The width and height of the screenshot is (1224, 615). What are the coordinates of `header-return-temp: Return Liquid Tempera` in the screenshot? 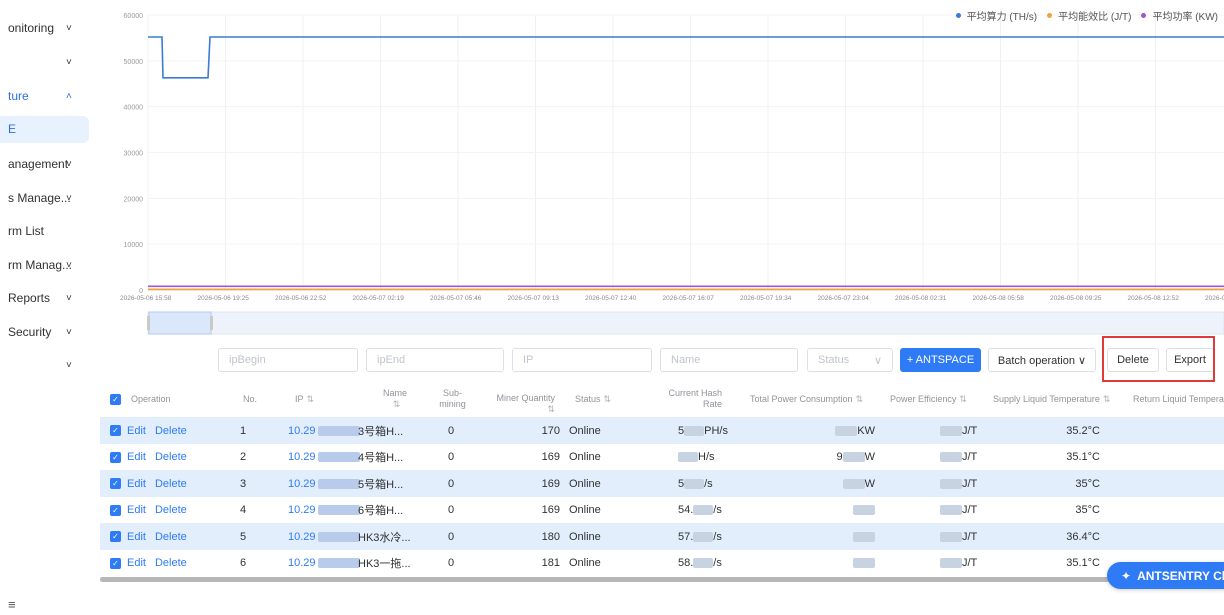 It's located at (1178, 399).